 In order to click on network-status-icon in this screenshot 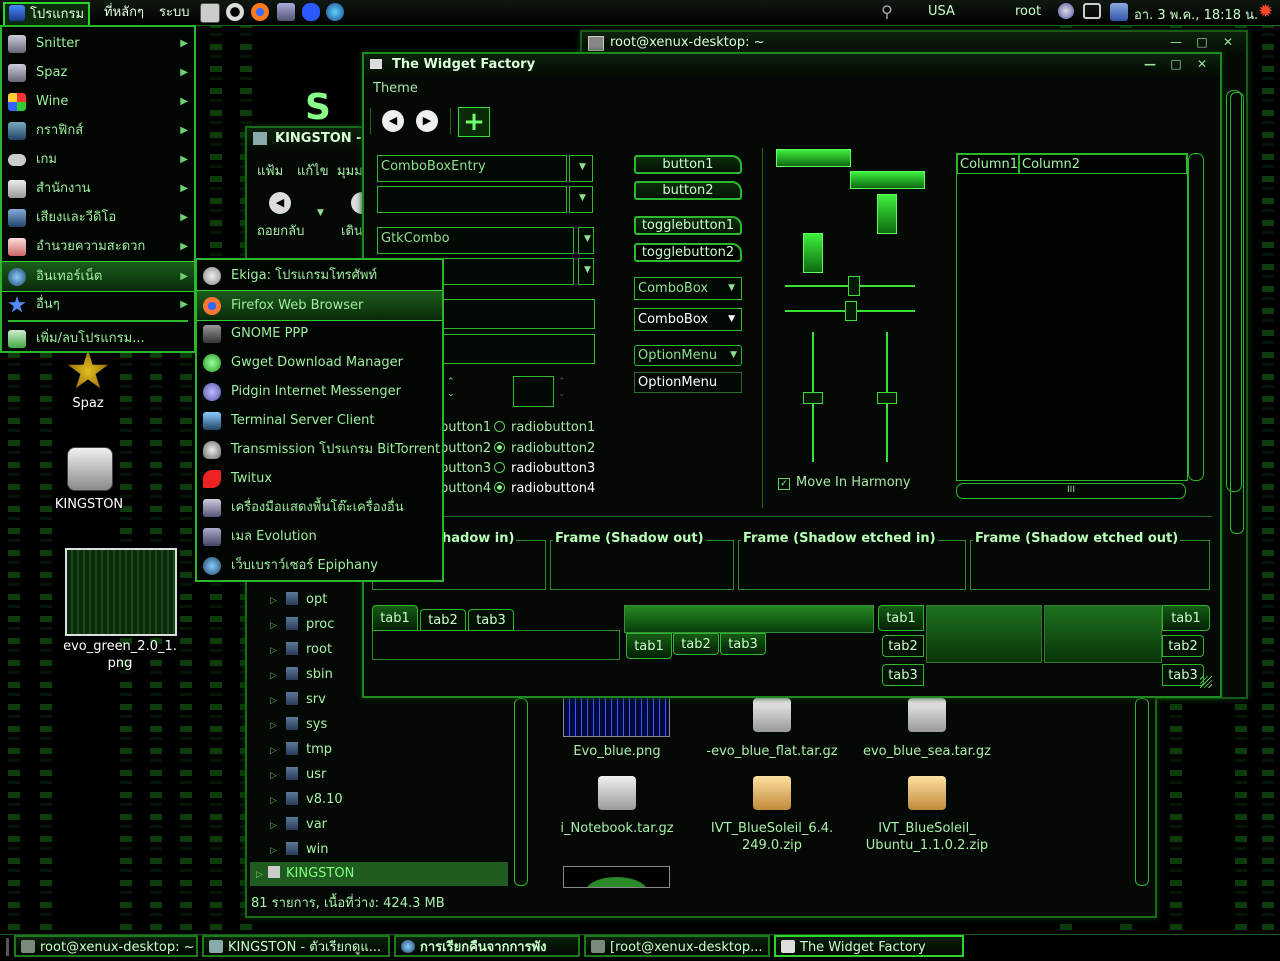, I will do `click(1119, 12)`.